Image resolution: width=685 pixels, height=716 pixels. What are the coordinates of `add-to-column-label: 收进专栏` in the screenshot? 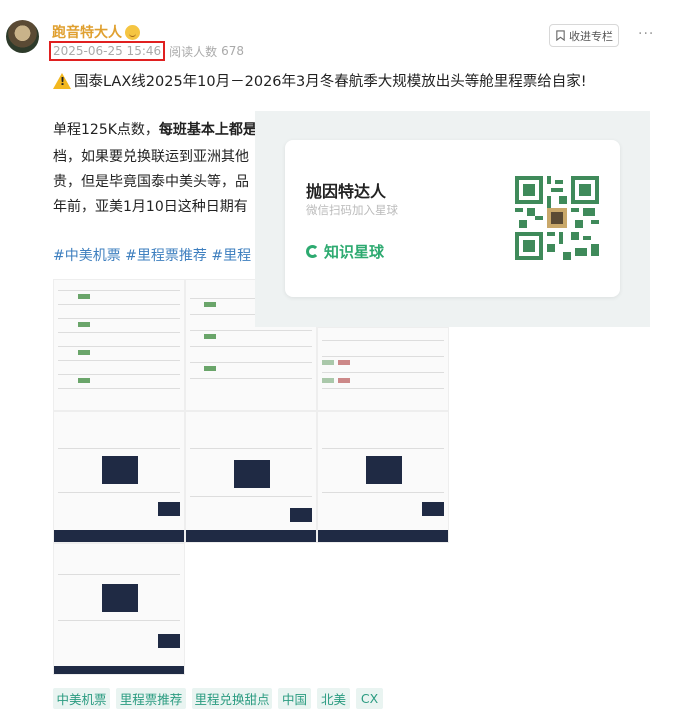 It's located at (591, 36).